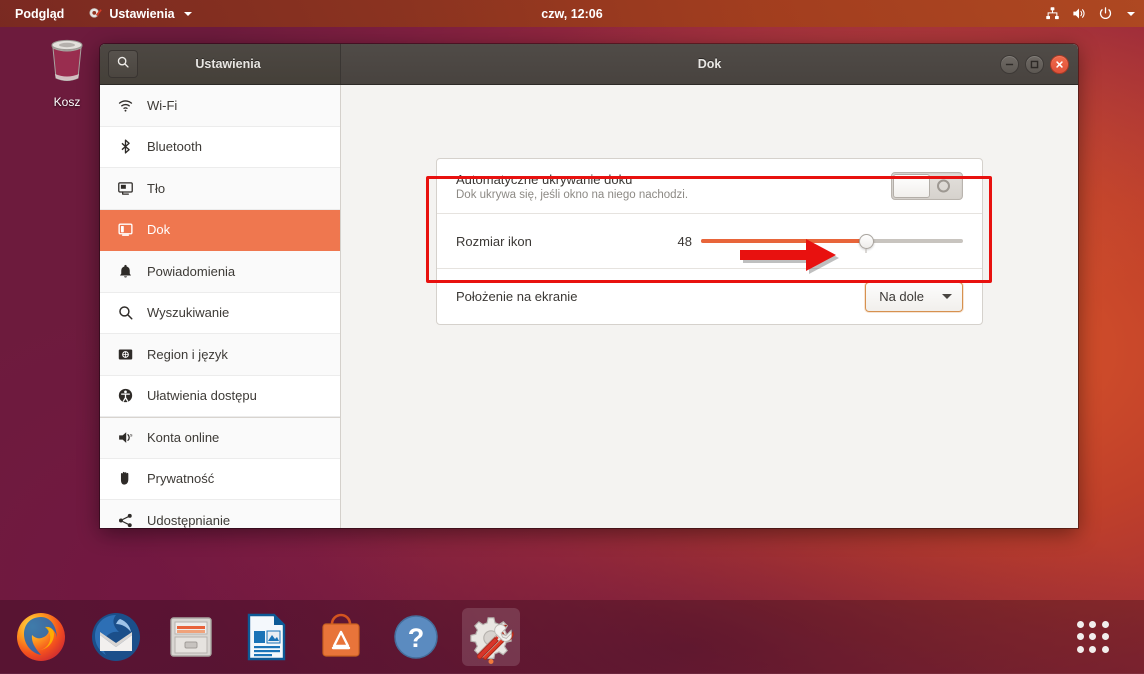 This screenshot has width=1144, height=674. Describe the element at coordinates (572, 637) in the screenshot. I see `dock: ?` at that location.